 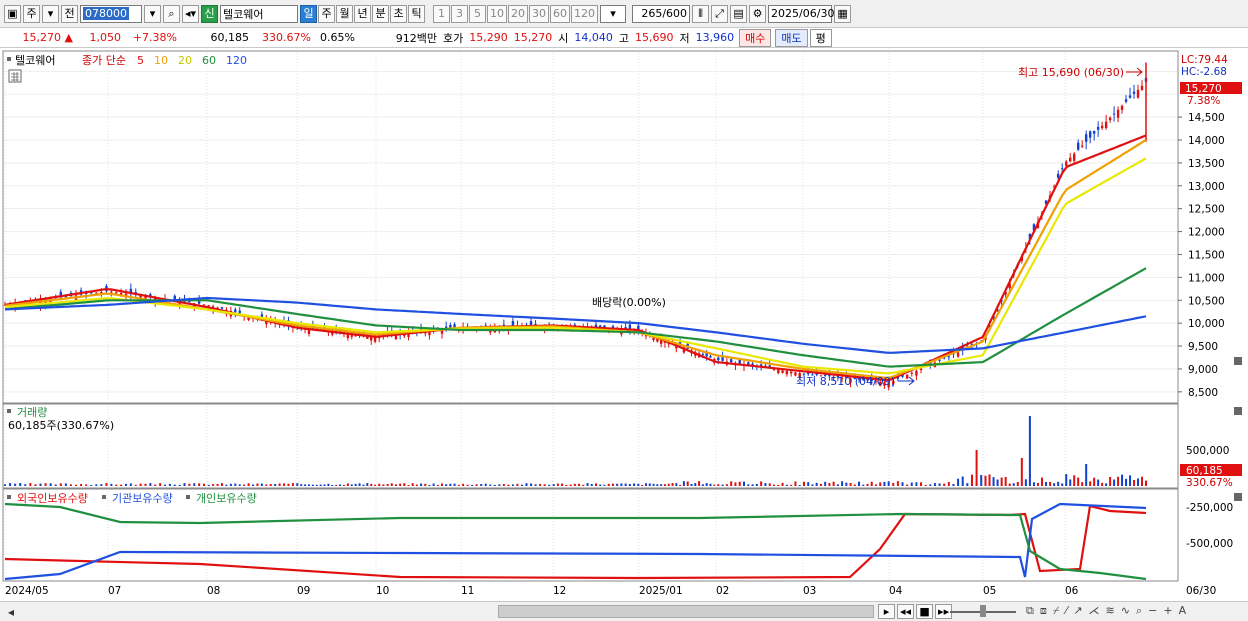 I want to click on holding-y-tick-1: -500,000, so click(x=1209, y=544).